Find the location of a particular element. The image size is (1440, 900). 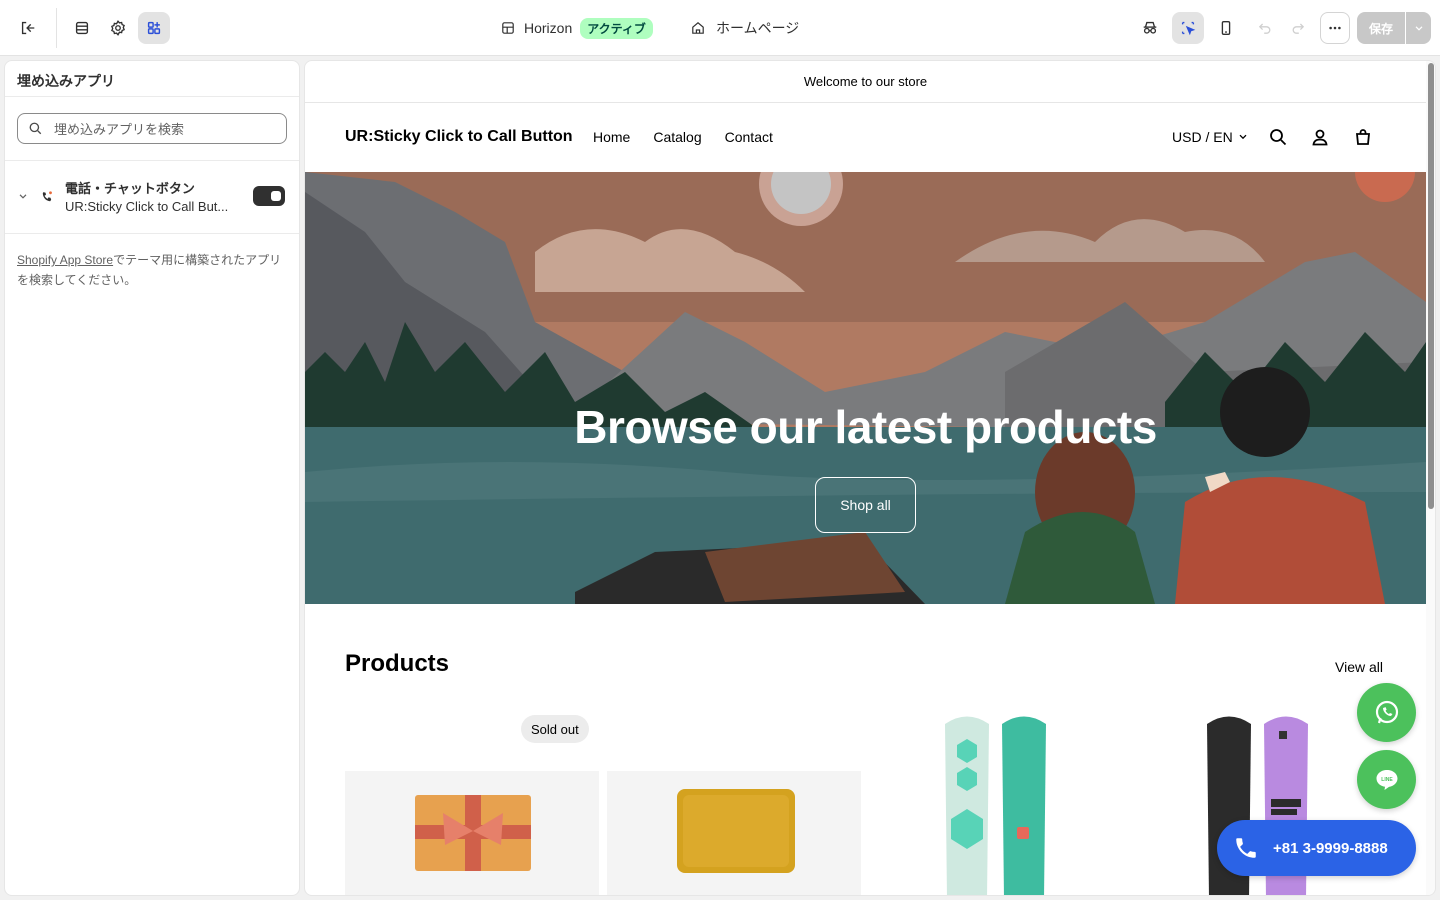

more-icon is located at coordinates (1335, 28).